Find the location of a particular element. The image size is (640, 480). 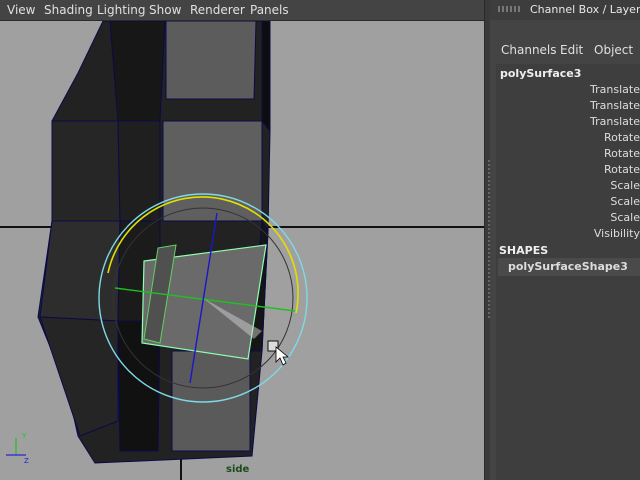

attr-translate-x: Translate is located at coordinates (615, 89).